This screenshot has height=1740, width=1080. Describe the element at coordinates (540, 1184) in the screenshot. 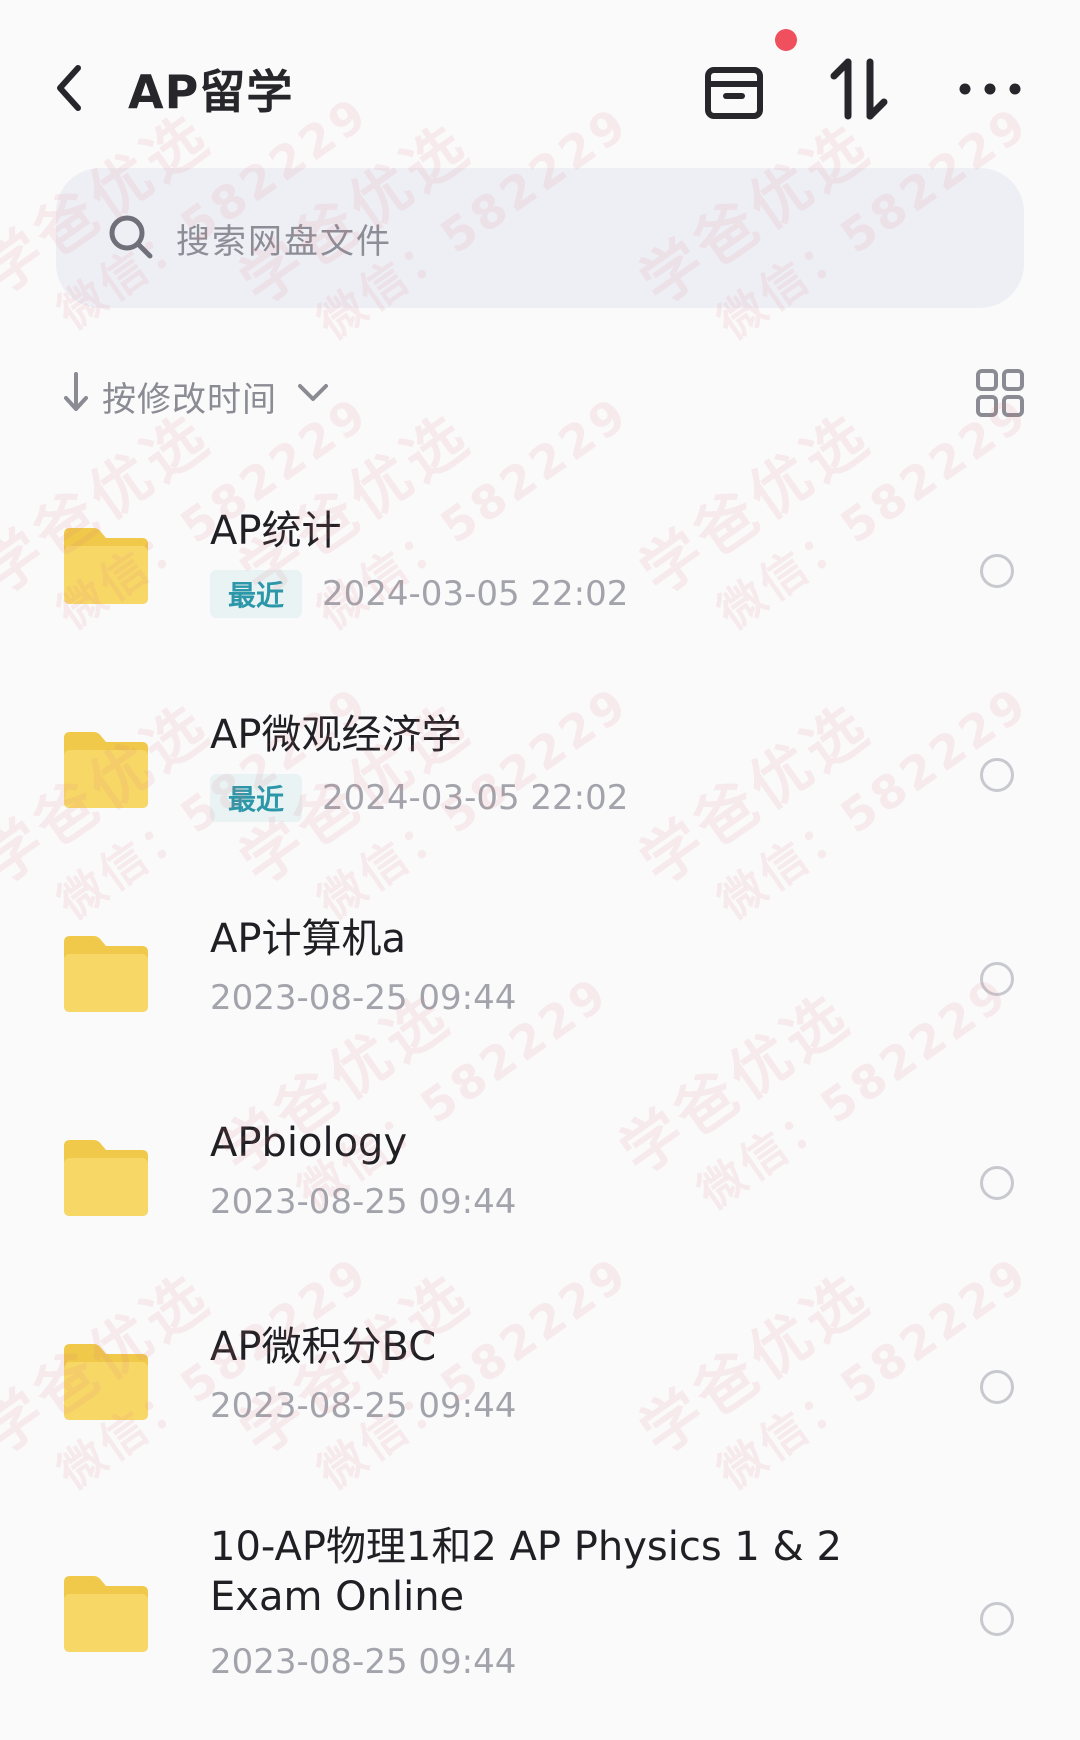

I see `file-row: APbiology 2023-08-25 09:44` at that location.